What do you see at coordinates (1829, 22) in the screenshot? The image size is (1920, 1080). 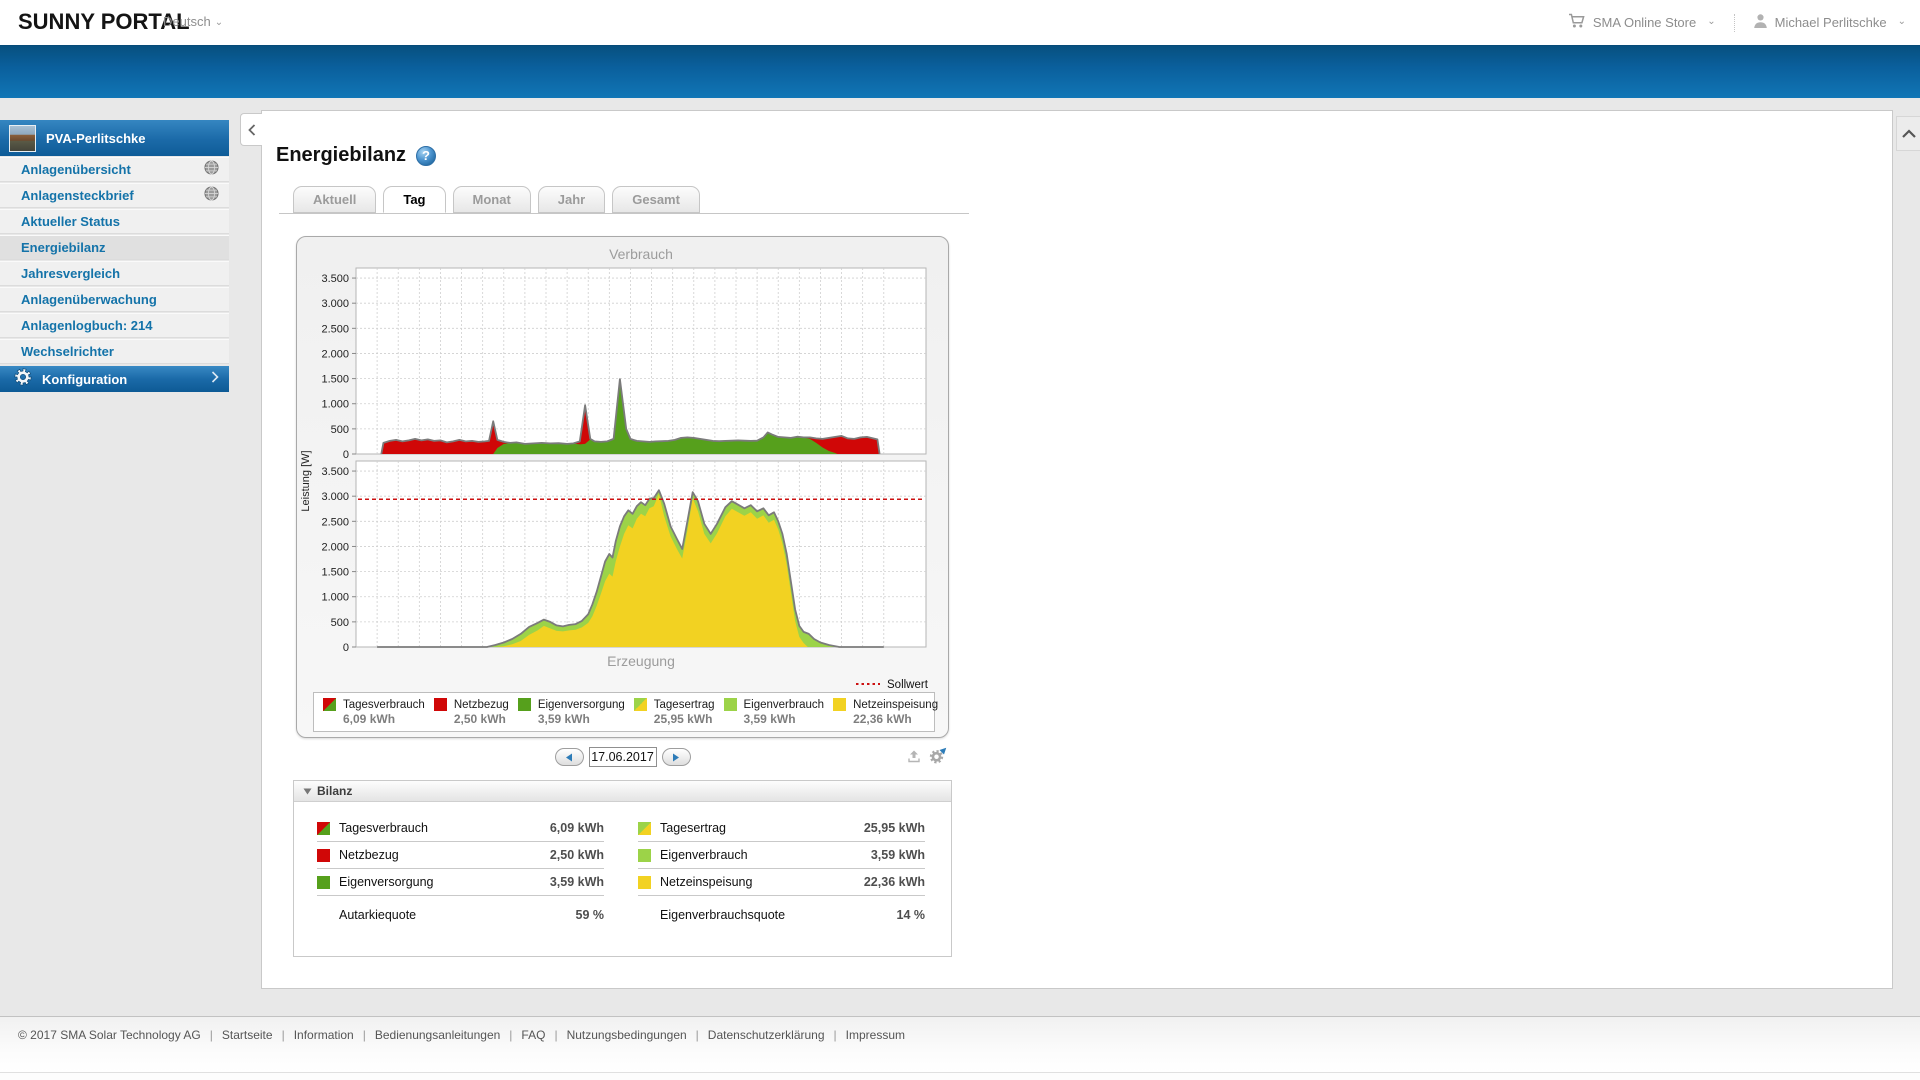 I see `user-menu: Michael Perlitschke ⌄` at bounding box center [1829, 22].